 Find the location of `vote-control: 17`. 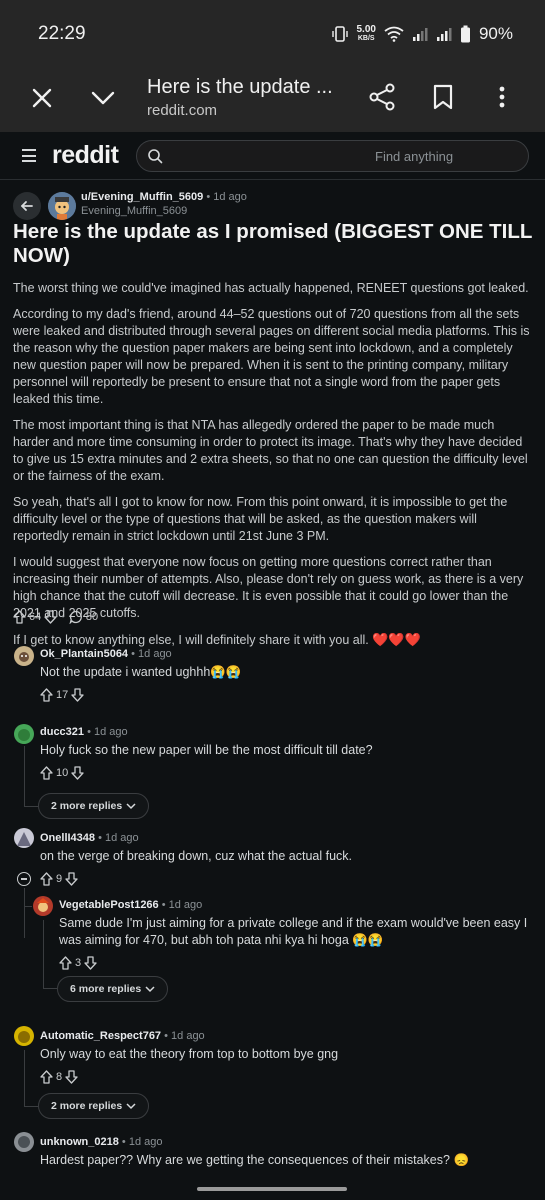

vote-control: 17 is located at coordinates (62, 695).